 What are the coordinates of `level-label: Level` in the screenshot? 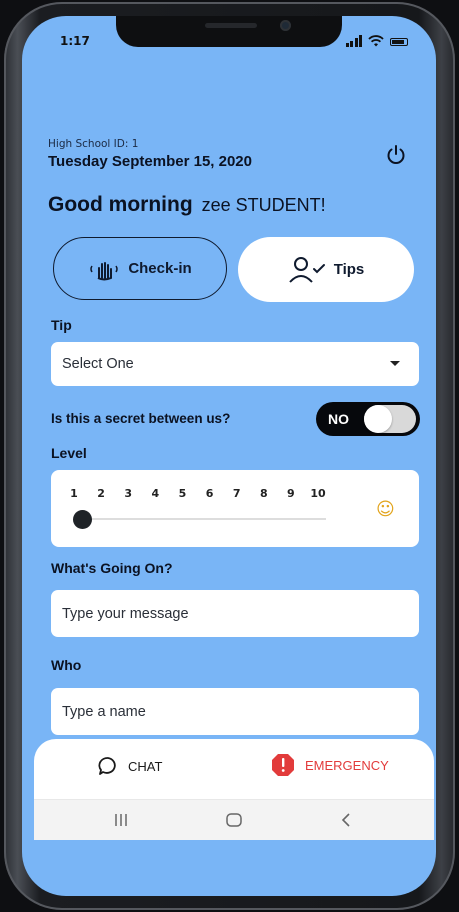 It's located at (69, 453).